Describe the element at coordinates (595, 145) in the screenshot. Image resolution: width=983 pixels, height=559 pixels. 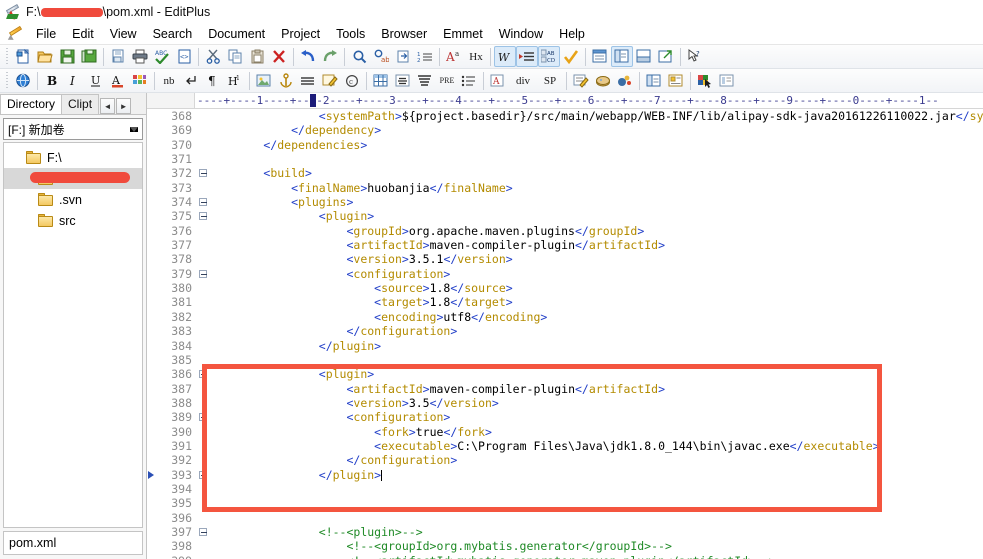
I see `code-line: </dependencies>` at that location.